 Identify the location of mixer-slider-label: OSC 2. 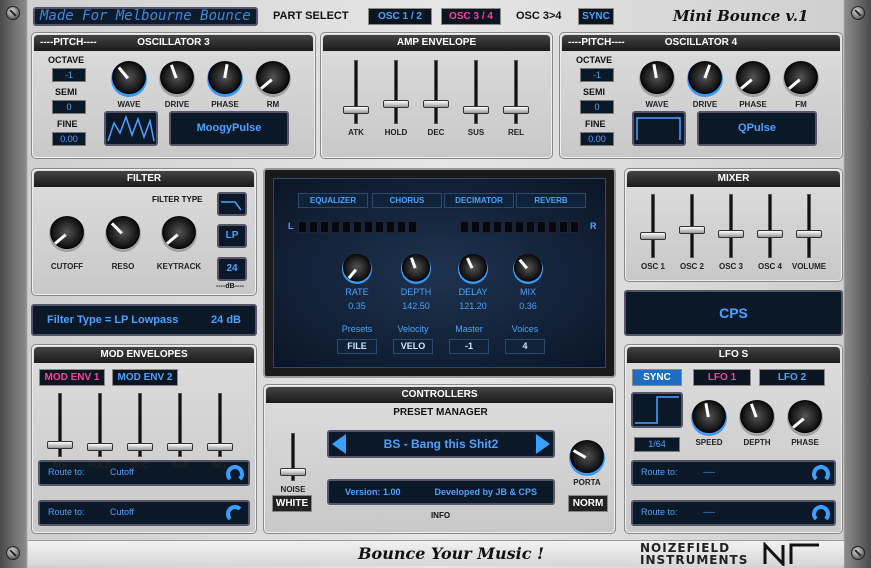
(691, 266).